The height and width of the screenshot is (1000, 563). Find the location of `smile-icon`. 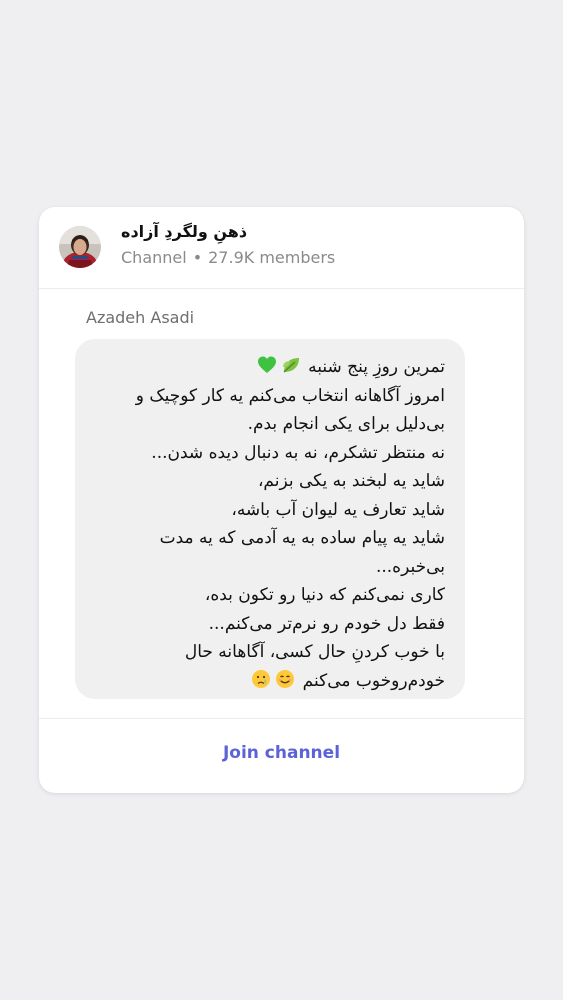

smile-icon is located at coordinates (285, 679).